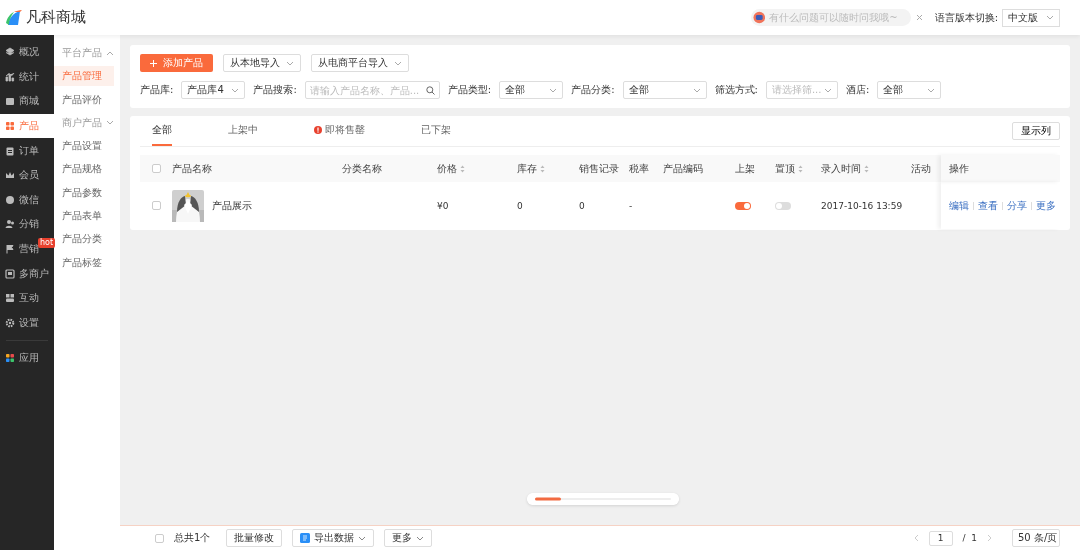  I want to click on scrollbar, so click(603, 499).